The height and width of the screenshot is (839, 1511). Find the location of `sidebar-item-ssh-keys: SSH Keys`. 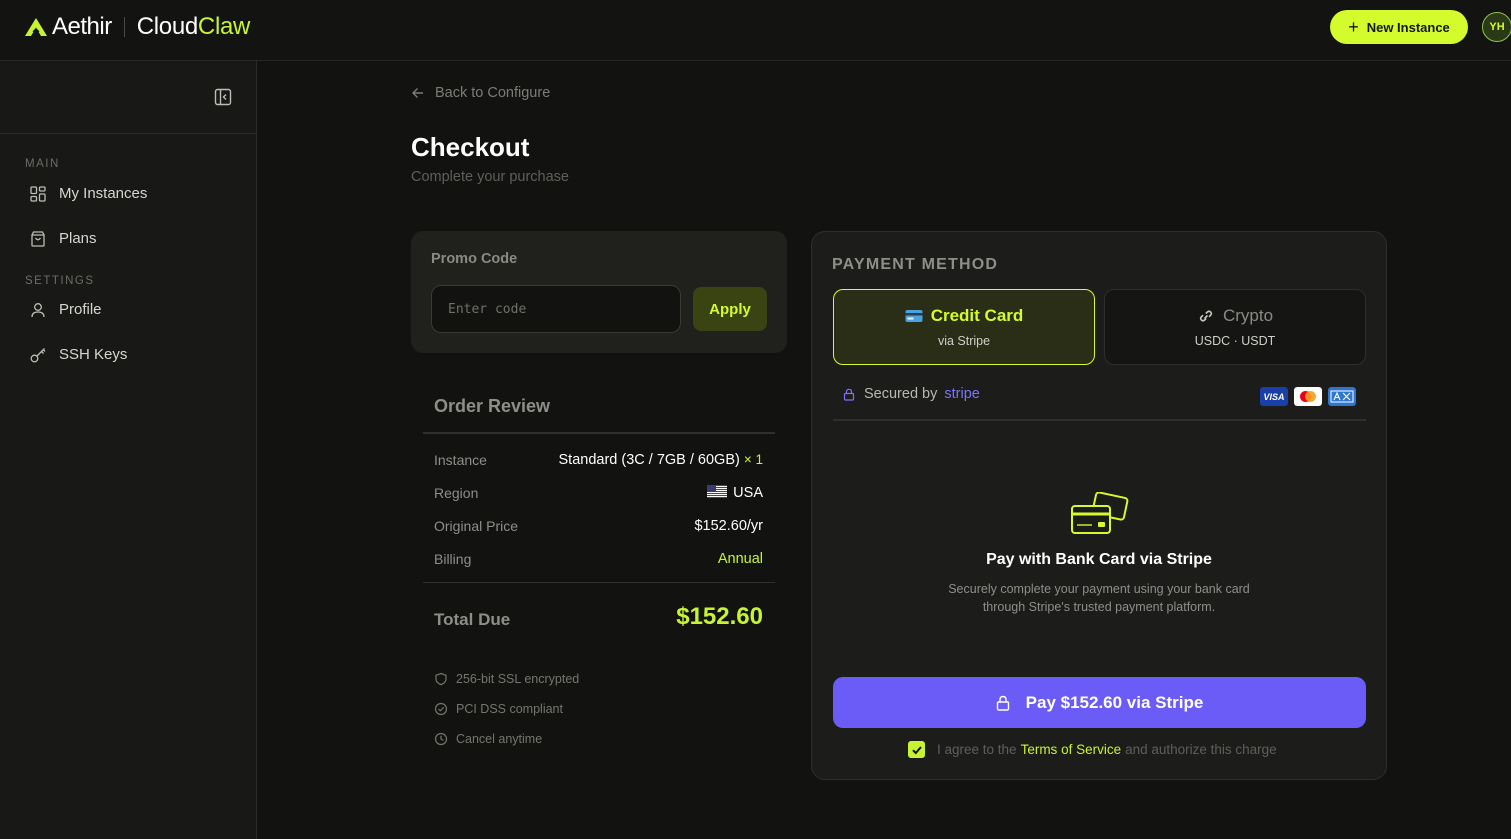

sidebar-item-ssh-keys: SSH Keys is located at coordinates (128, 354).